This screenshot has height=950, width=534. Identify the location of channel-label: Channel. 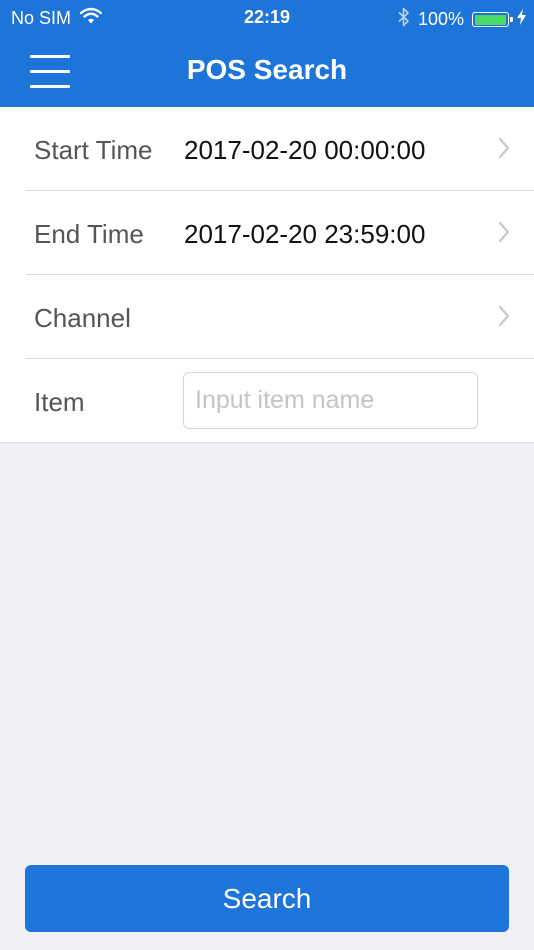
(82, 318).